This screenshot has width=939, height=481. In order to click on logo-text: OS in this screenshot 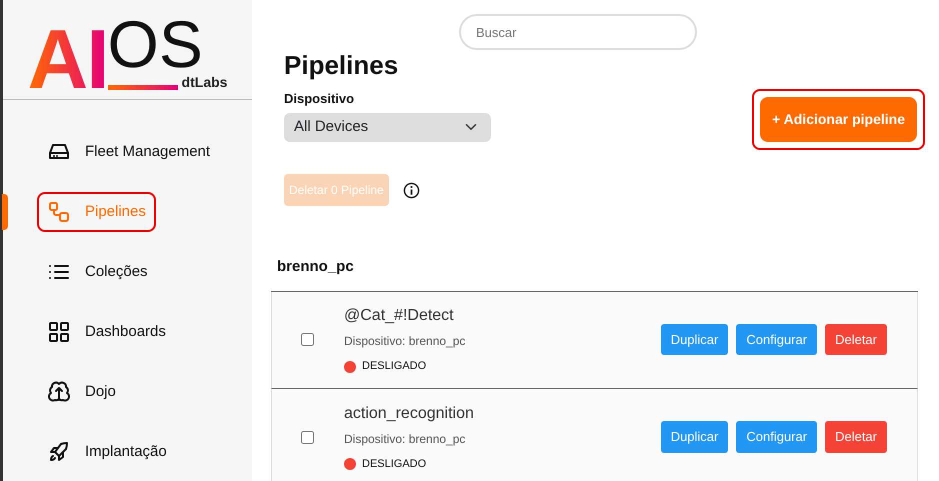, I will do `click(155, 44)`.